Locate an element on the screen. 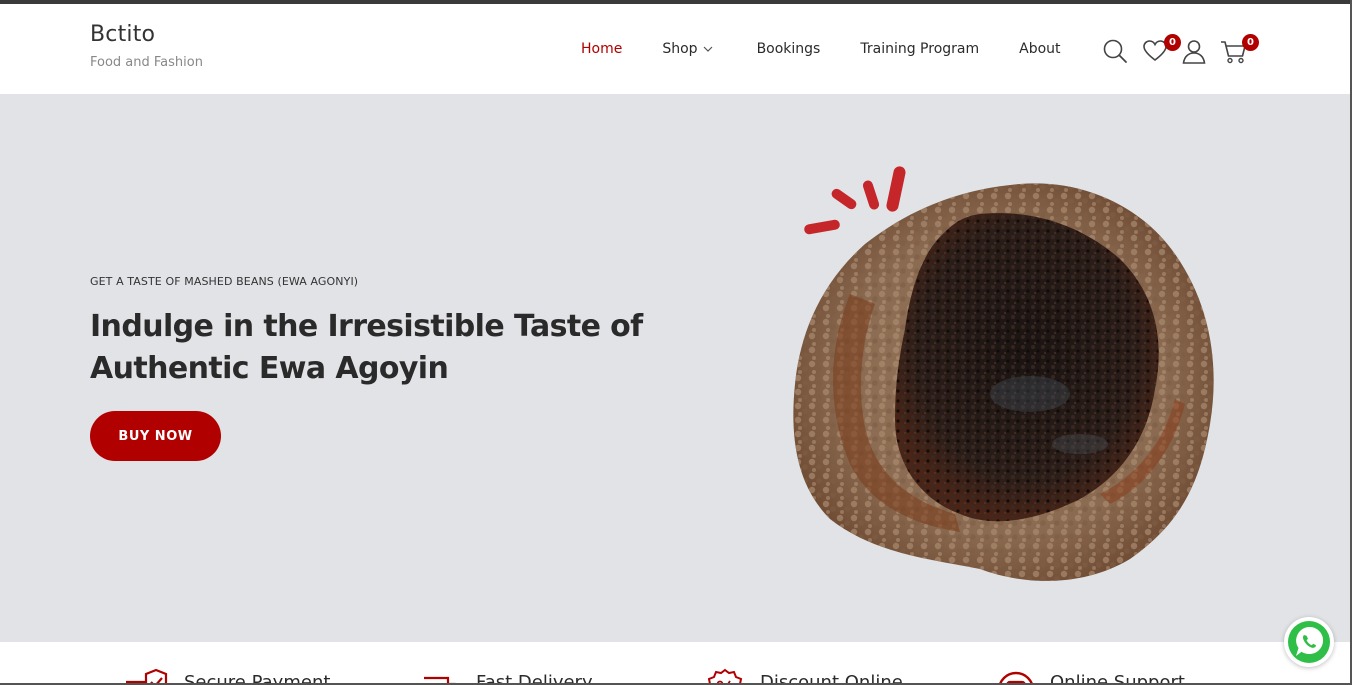  nav-item-label: Bookings is located at coordinates (788, 49).